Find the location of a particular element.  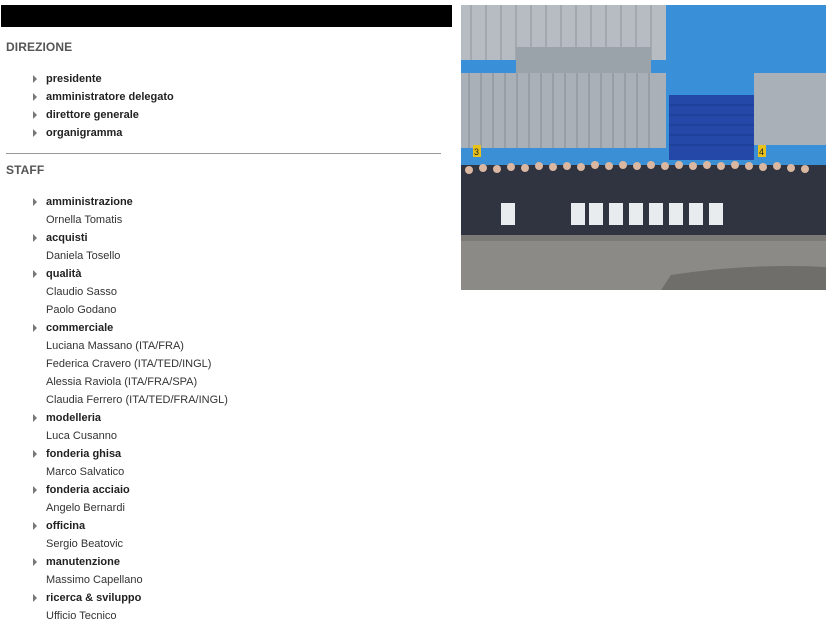

person-name: Angelo Bernardi is located at coordinates (85, 508).